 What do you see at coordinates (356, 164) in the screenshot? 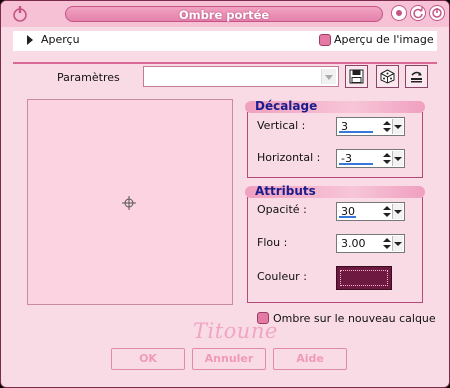
I see `horizontal-slider-bar` at bounding box center [356, 164].